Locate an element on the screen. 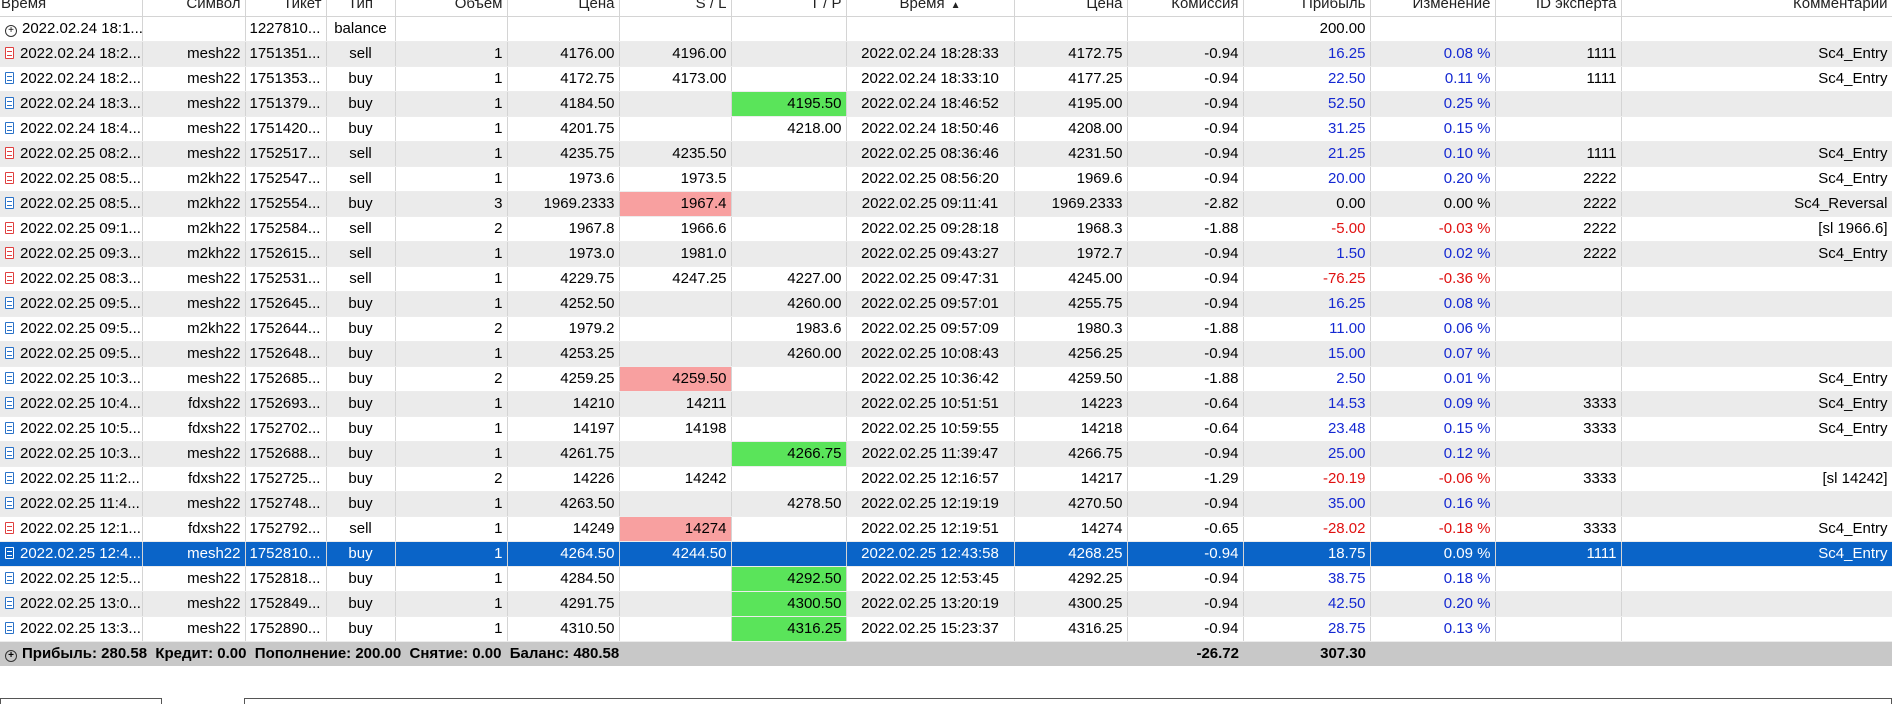 This screenshot has width=1892, height=704. col-header-symbol: Символ is located at coordinates (194, 8).